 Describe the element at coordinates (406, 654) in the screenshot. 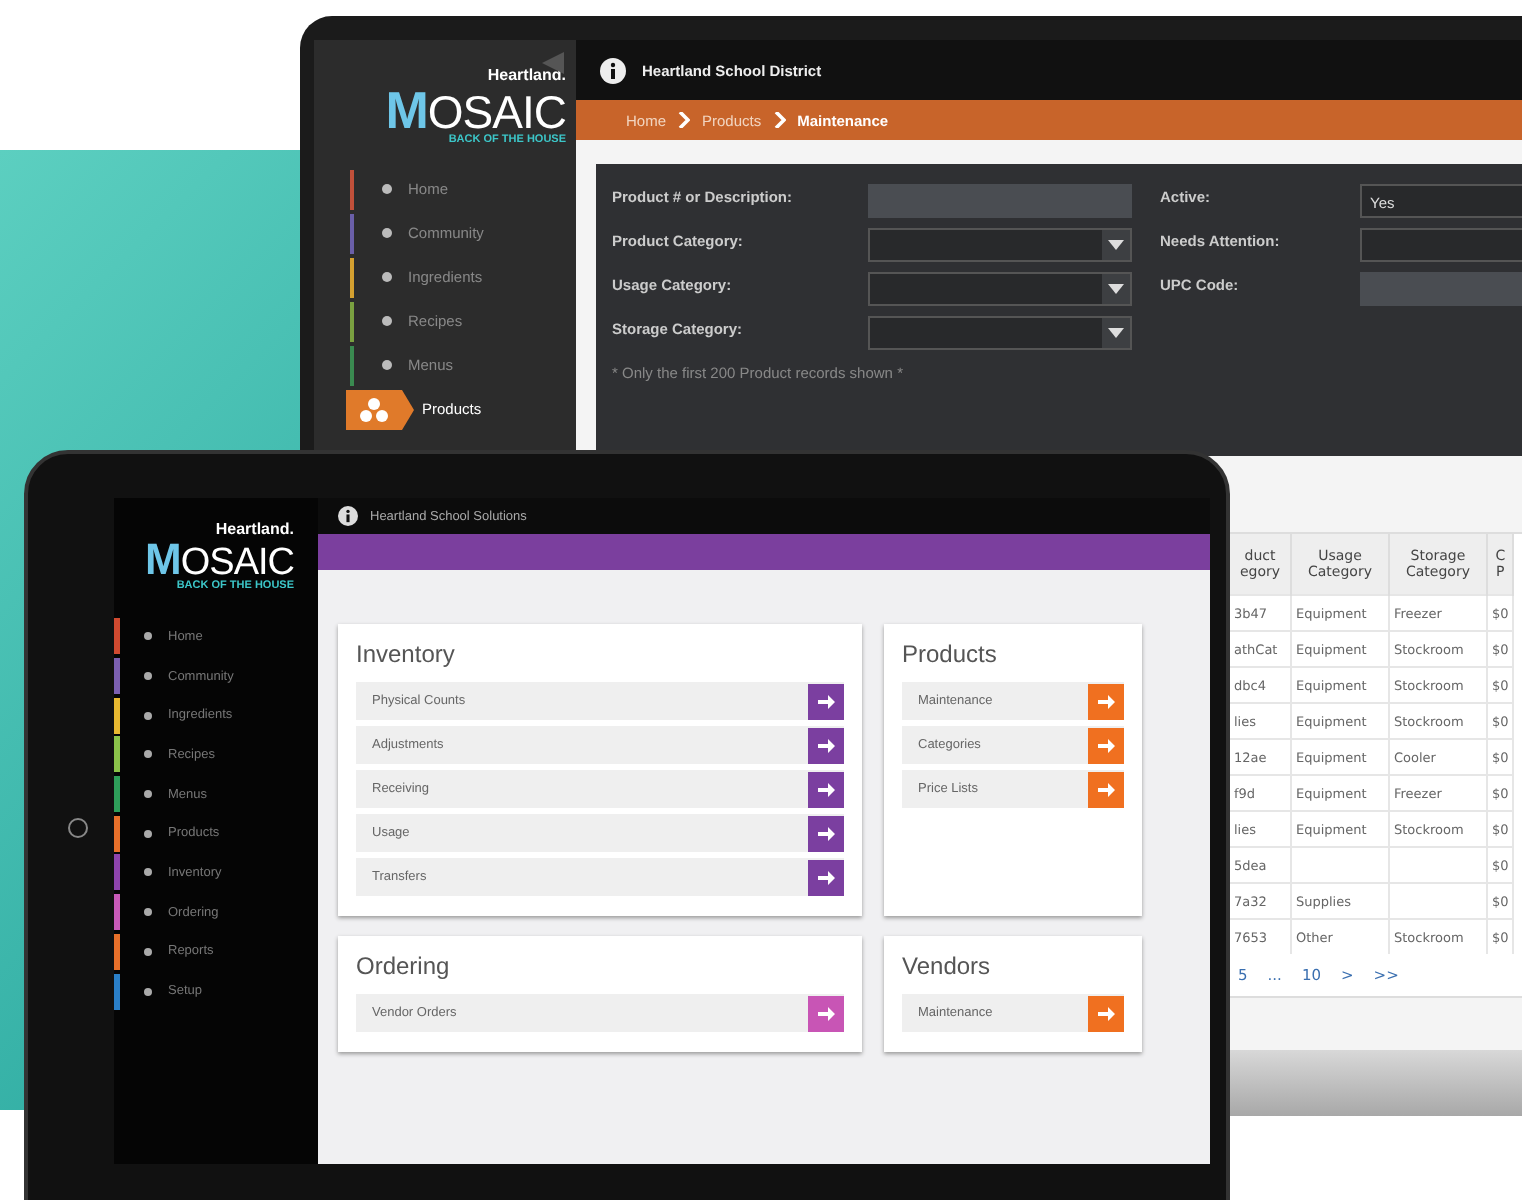

I see `card-title: Inventory` at that location.